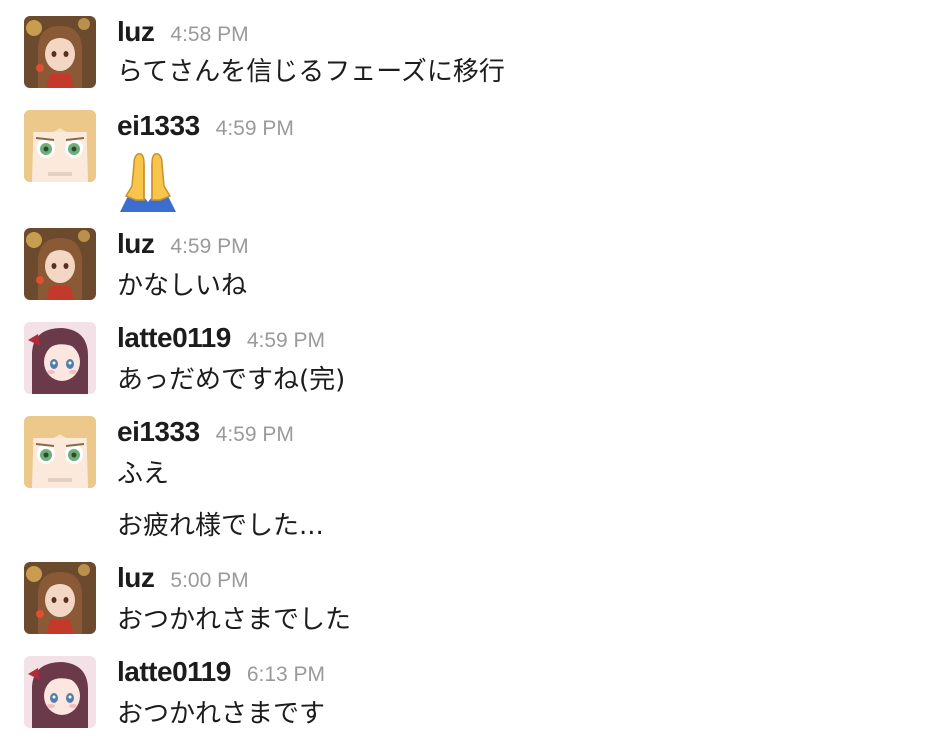 The height and width of the screenshot is (746, 936). What do you see at coordinates (209, 35) in the screenshot?
I see `timestamp: 4:58 PM` at bounding box center [209, 35].